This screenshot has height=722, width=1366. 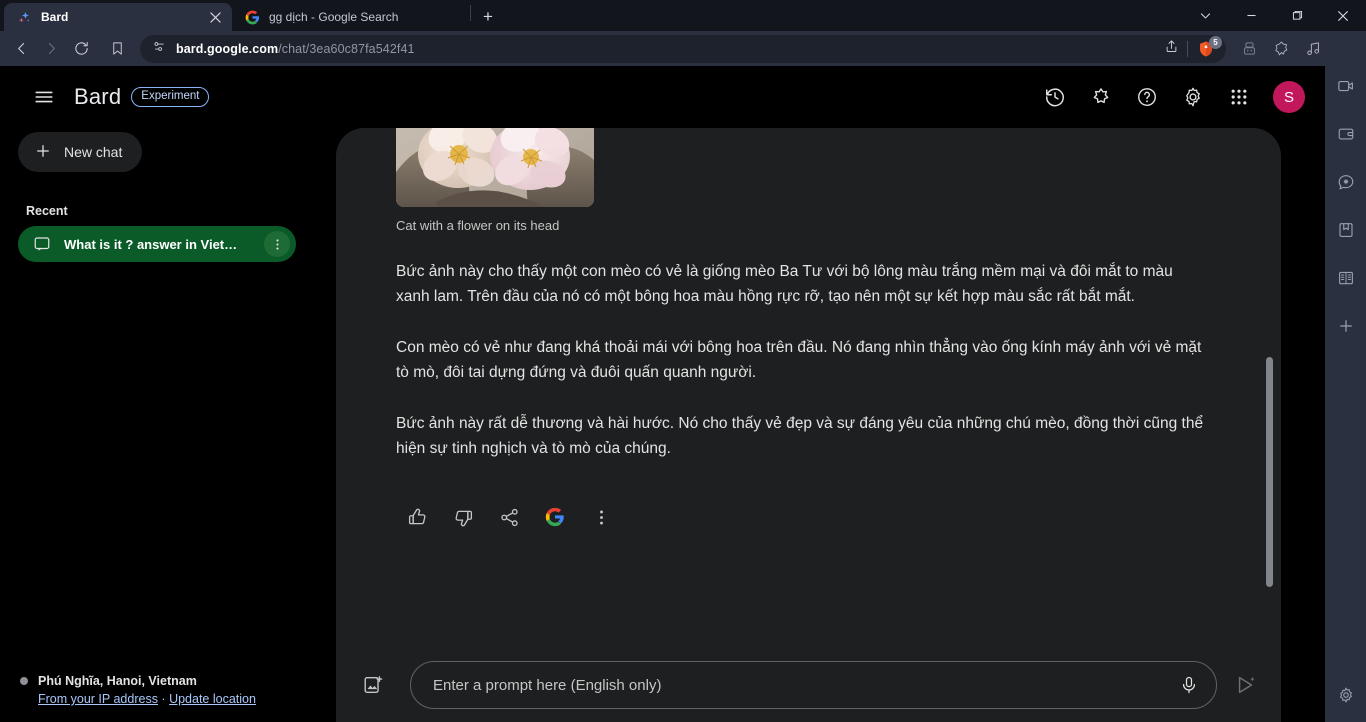 What do you see at coordinates (495, 167) in the screenshot?
I see `attached-image-thumbnail` at bounding box center [495, 167].